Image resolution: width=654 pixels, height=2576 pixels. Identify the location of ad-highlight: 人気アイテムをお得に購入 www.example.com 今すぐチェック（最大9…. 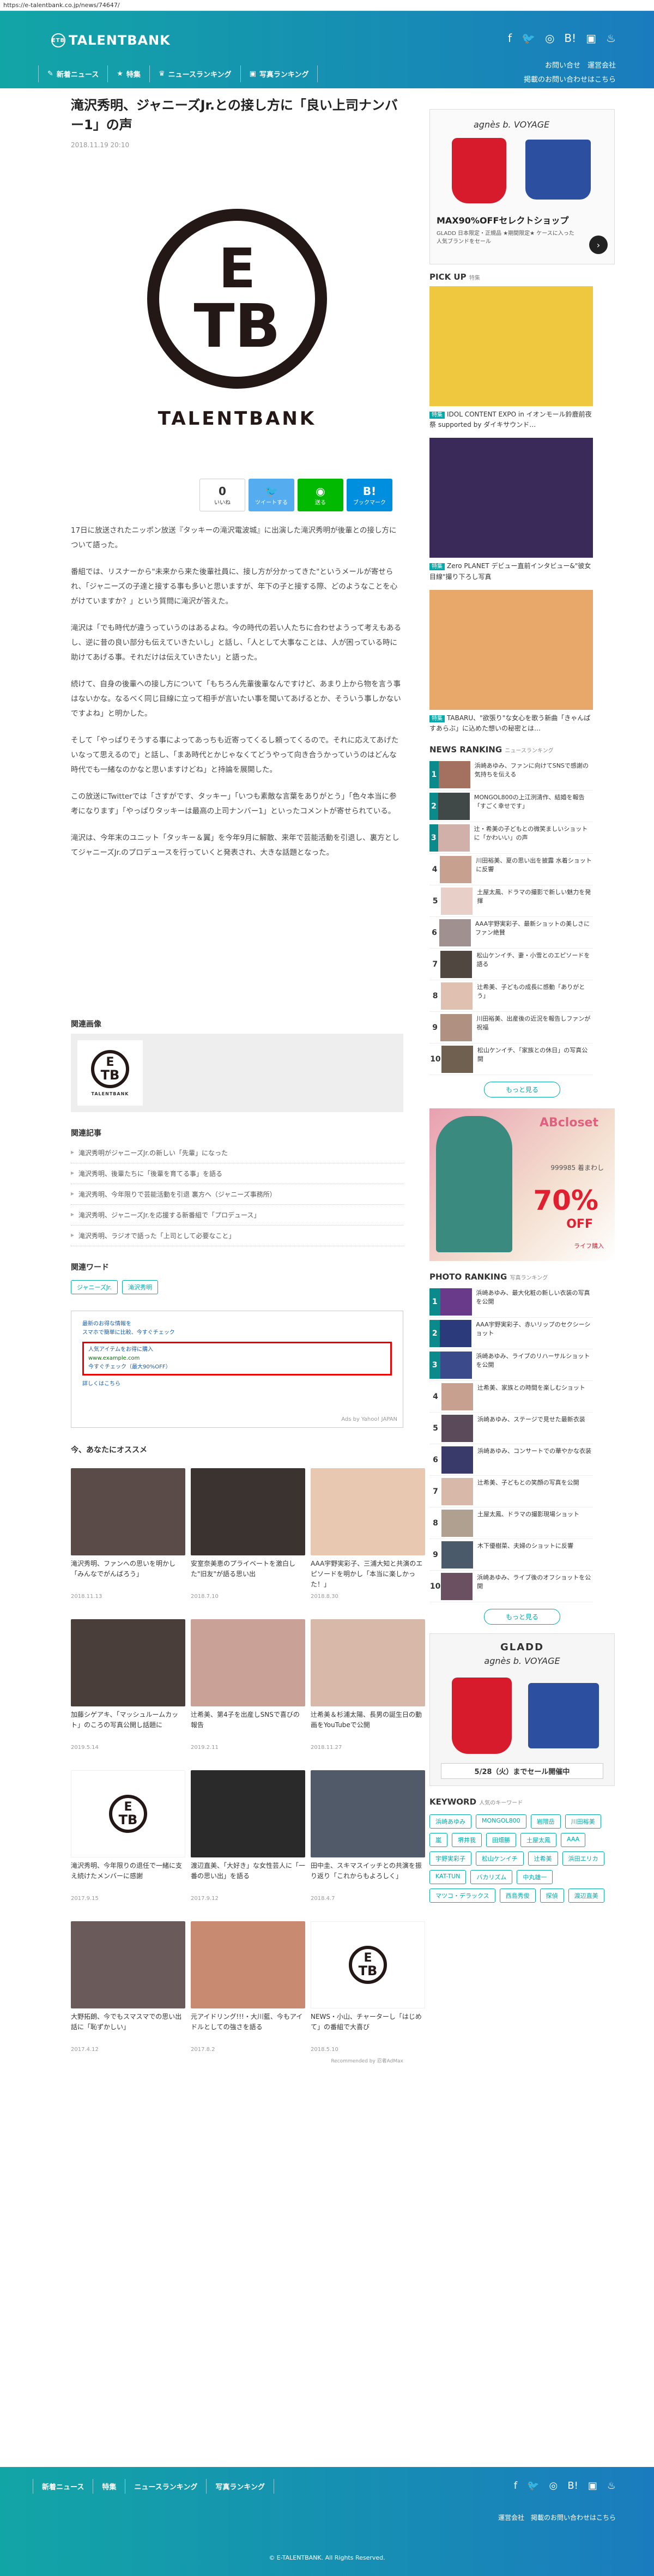
(237, 1359).